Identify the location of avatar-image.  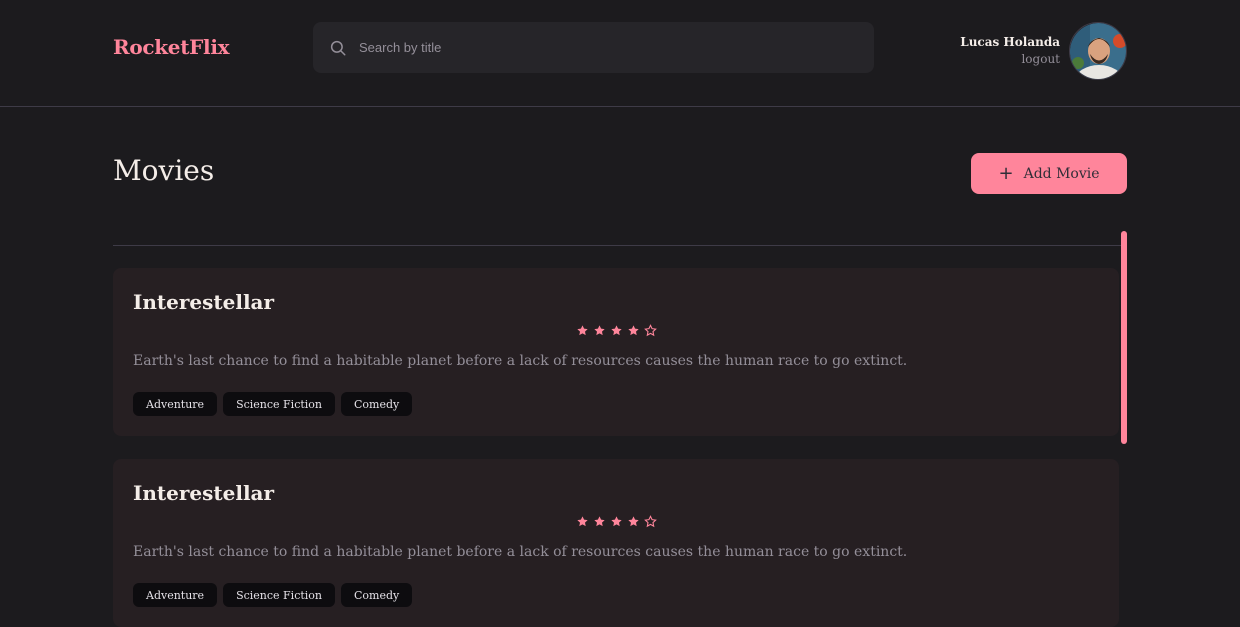
(1098, 51).